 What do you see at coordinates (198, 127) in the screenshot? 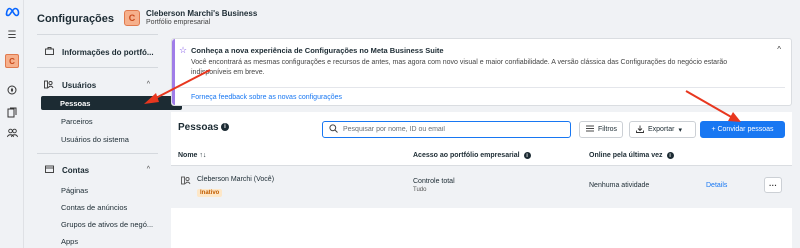
I see `page-title: Pessoas` at bounding box center [198, 127].